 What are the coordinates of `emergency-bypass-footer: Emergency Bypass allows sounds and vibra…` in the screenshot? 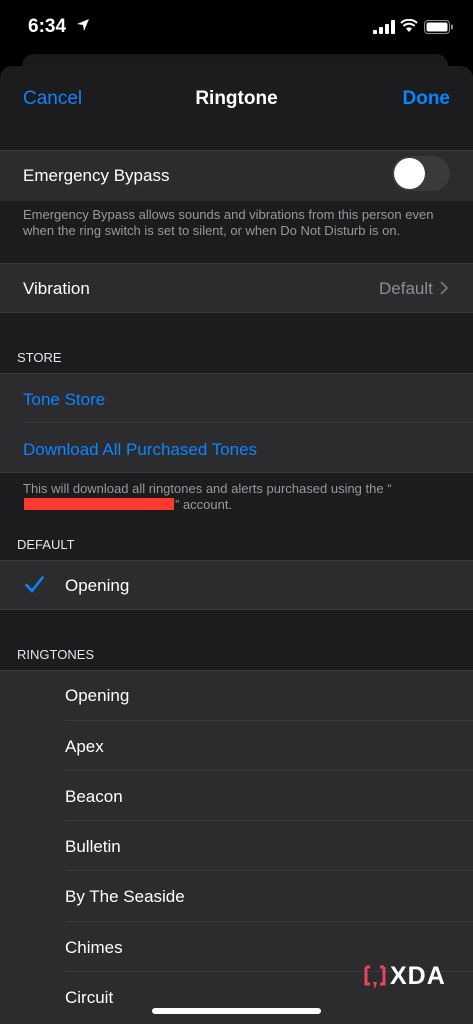 It's located at (228, 222).